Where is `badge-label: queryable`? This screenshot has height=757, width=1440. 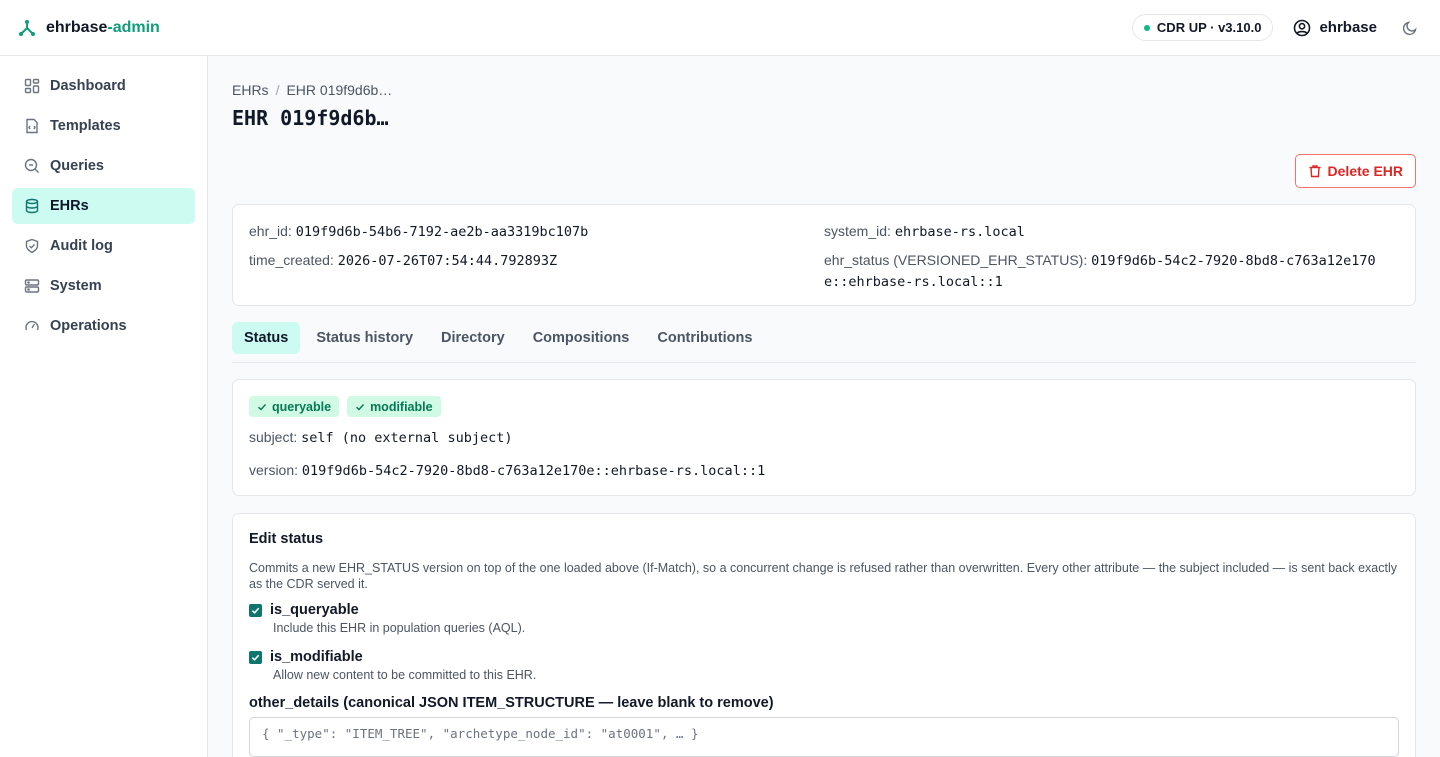 badge-label: queryable is located at coordinates (302, 406).